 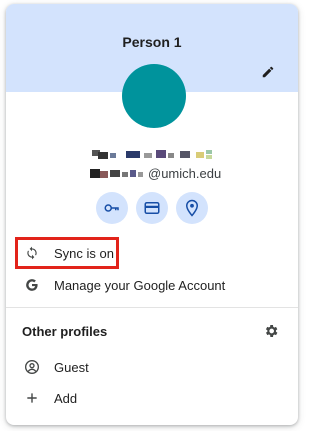 What do you see at coordinates (32, 398) in the screenshot?
I see `plus-icon` at bounding box center [32, 398].